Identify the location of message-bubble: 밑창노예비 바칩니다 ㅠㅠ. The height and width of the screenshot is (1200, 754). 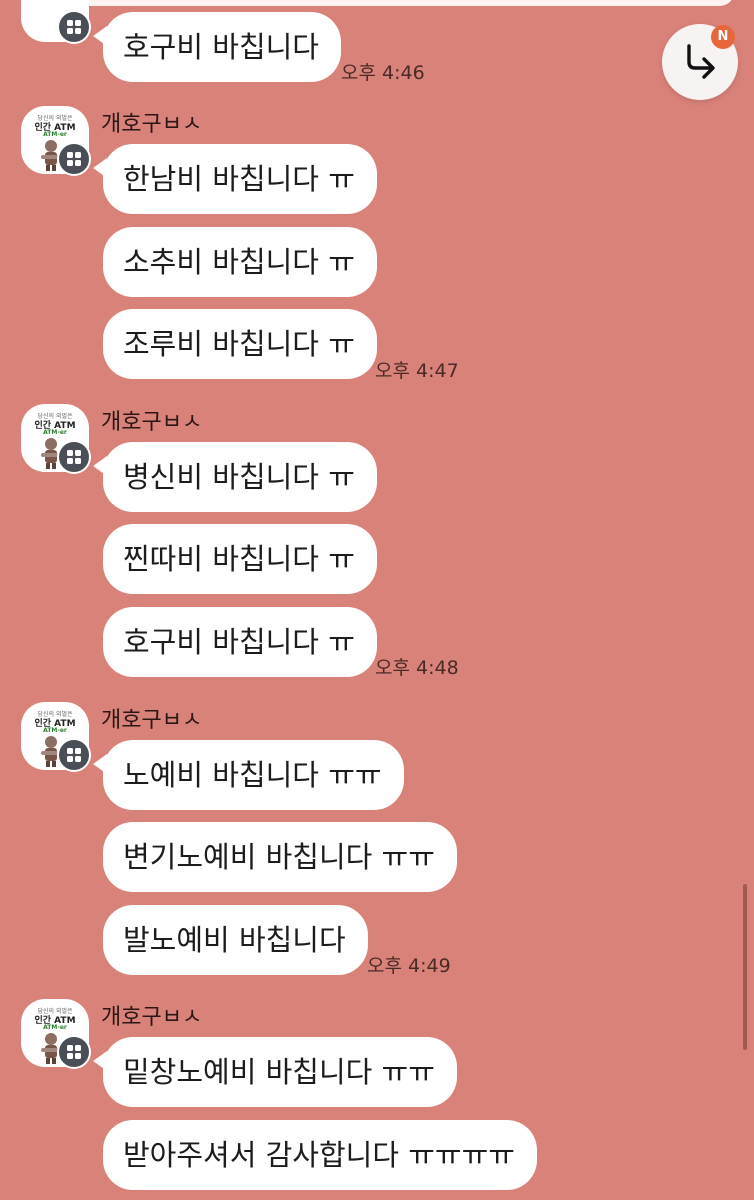
(275, 1072).